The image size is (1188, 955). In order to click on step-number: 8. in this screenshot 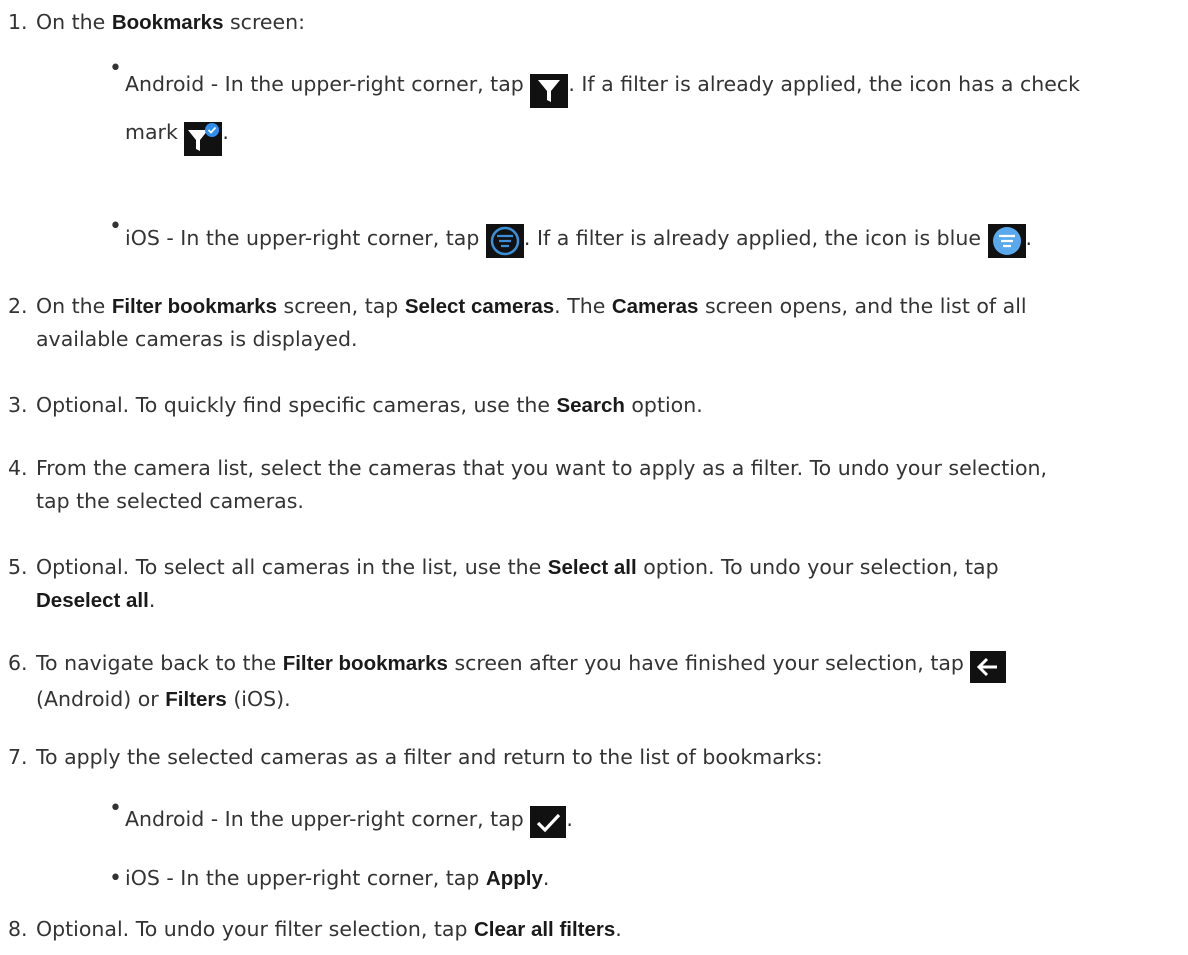, I will do `click(18, 929)`.